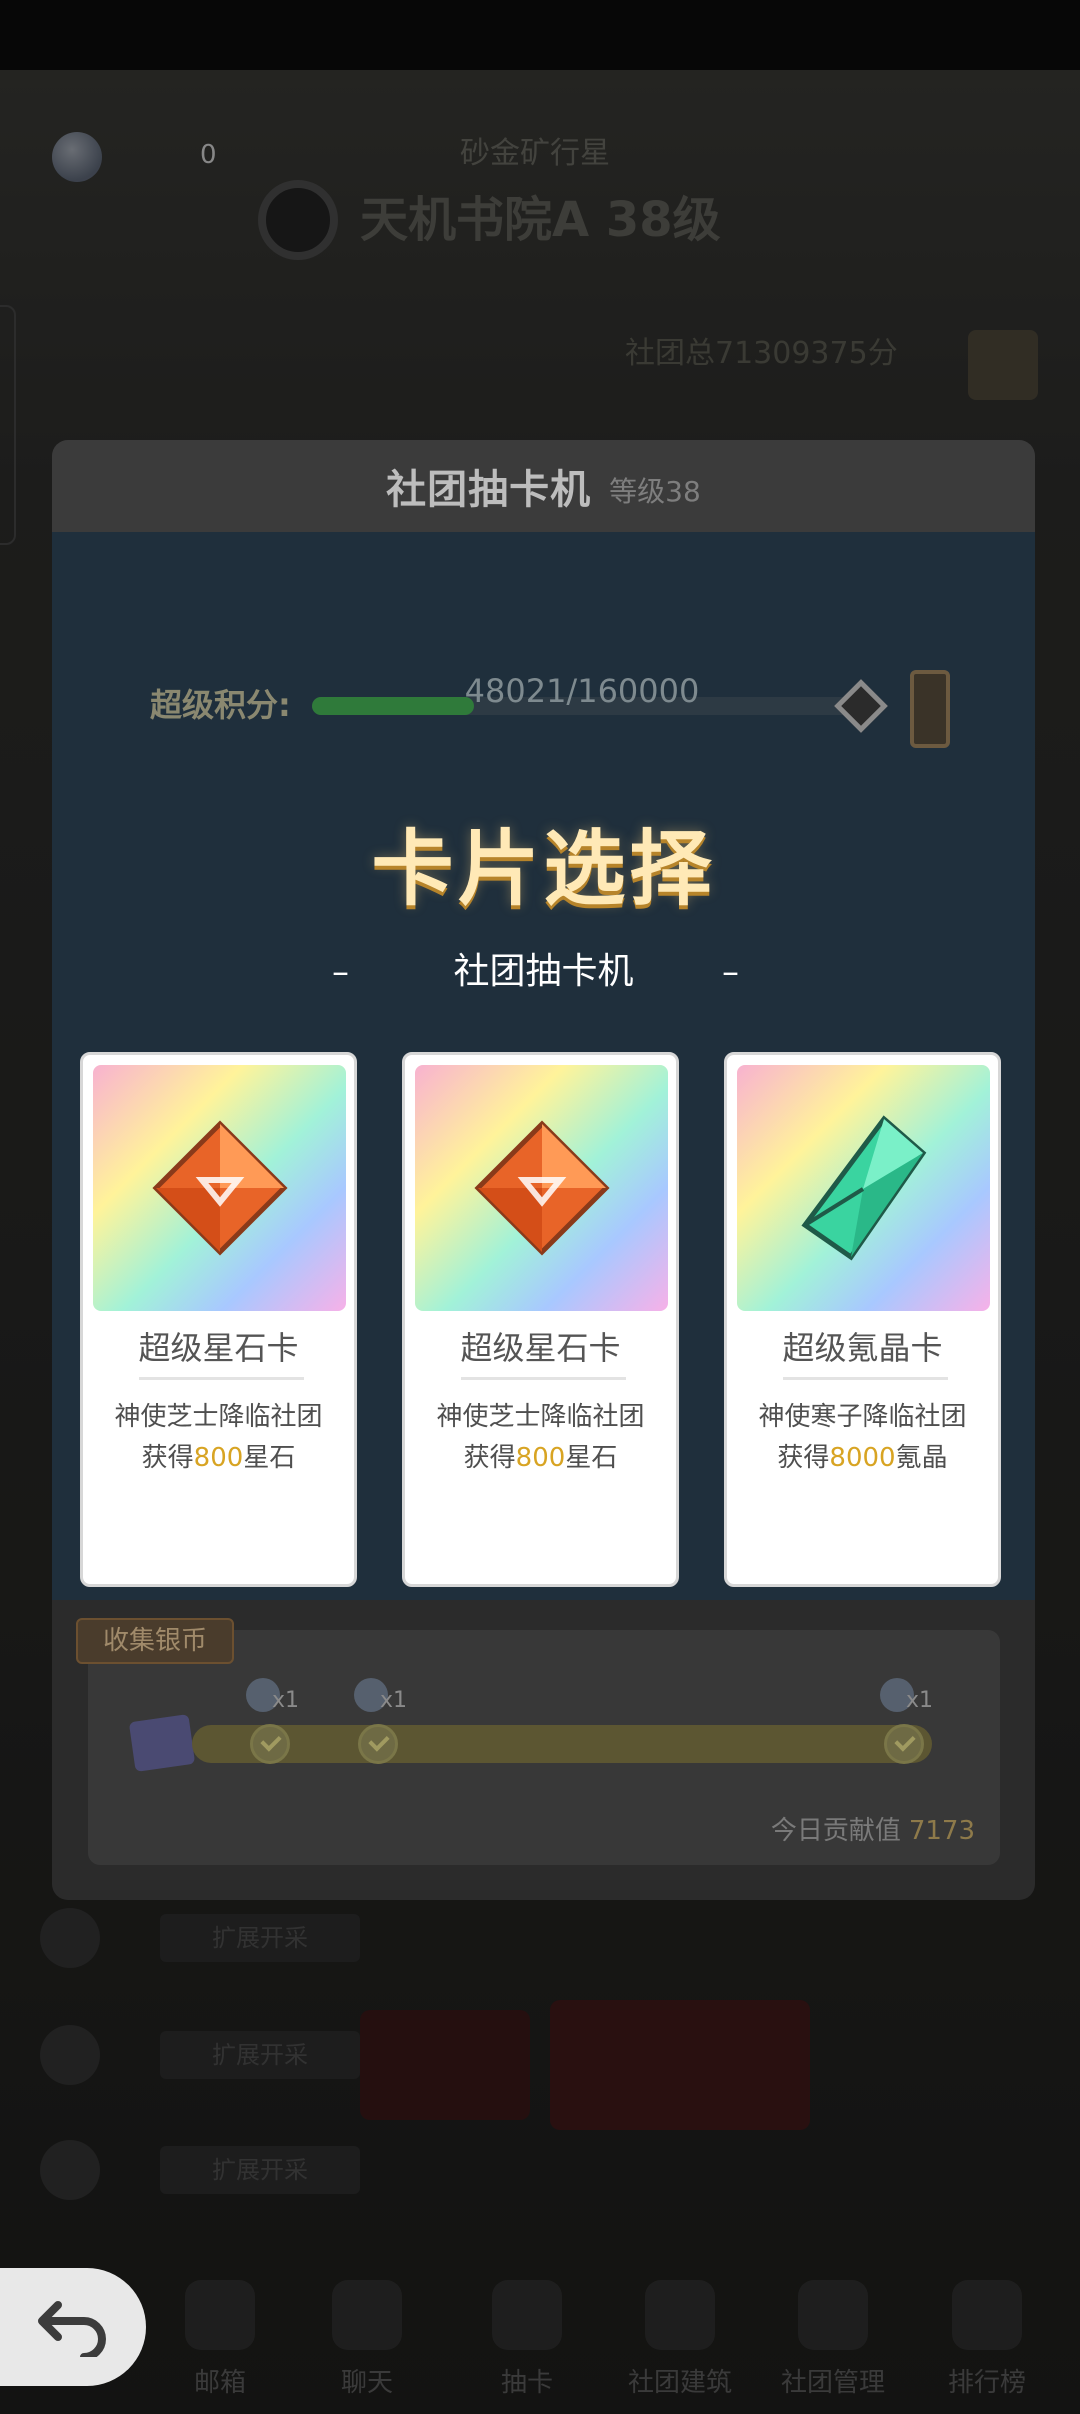 The height and width of the screenshot is (2414, 1080). What do you see at coordinates (582, 691) in the screenshot?
I see `progress-text: 48021/160000` at bounding box center [582, 691].